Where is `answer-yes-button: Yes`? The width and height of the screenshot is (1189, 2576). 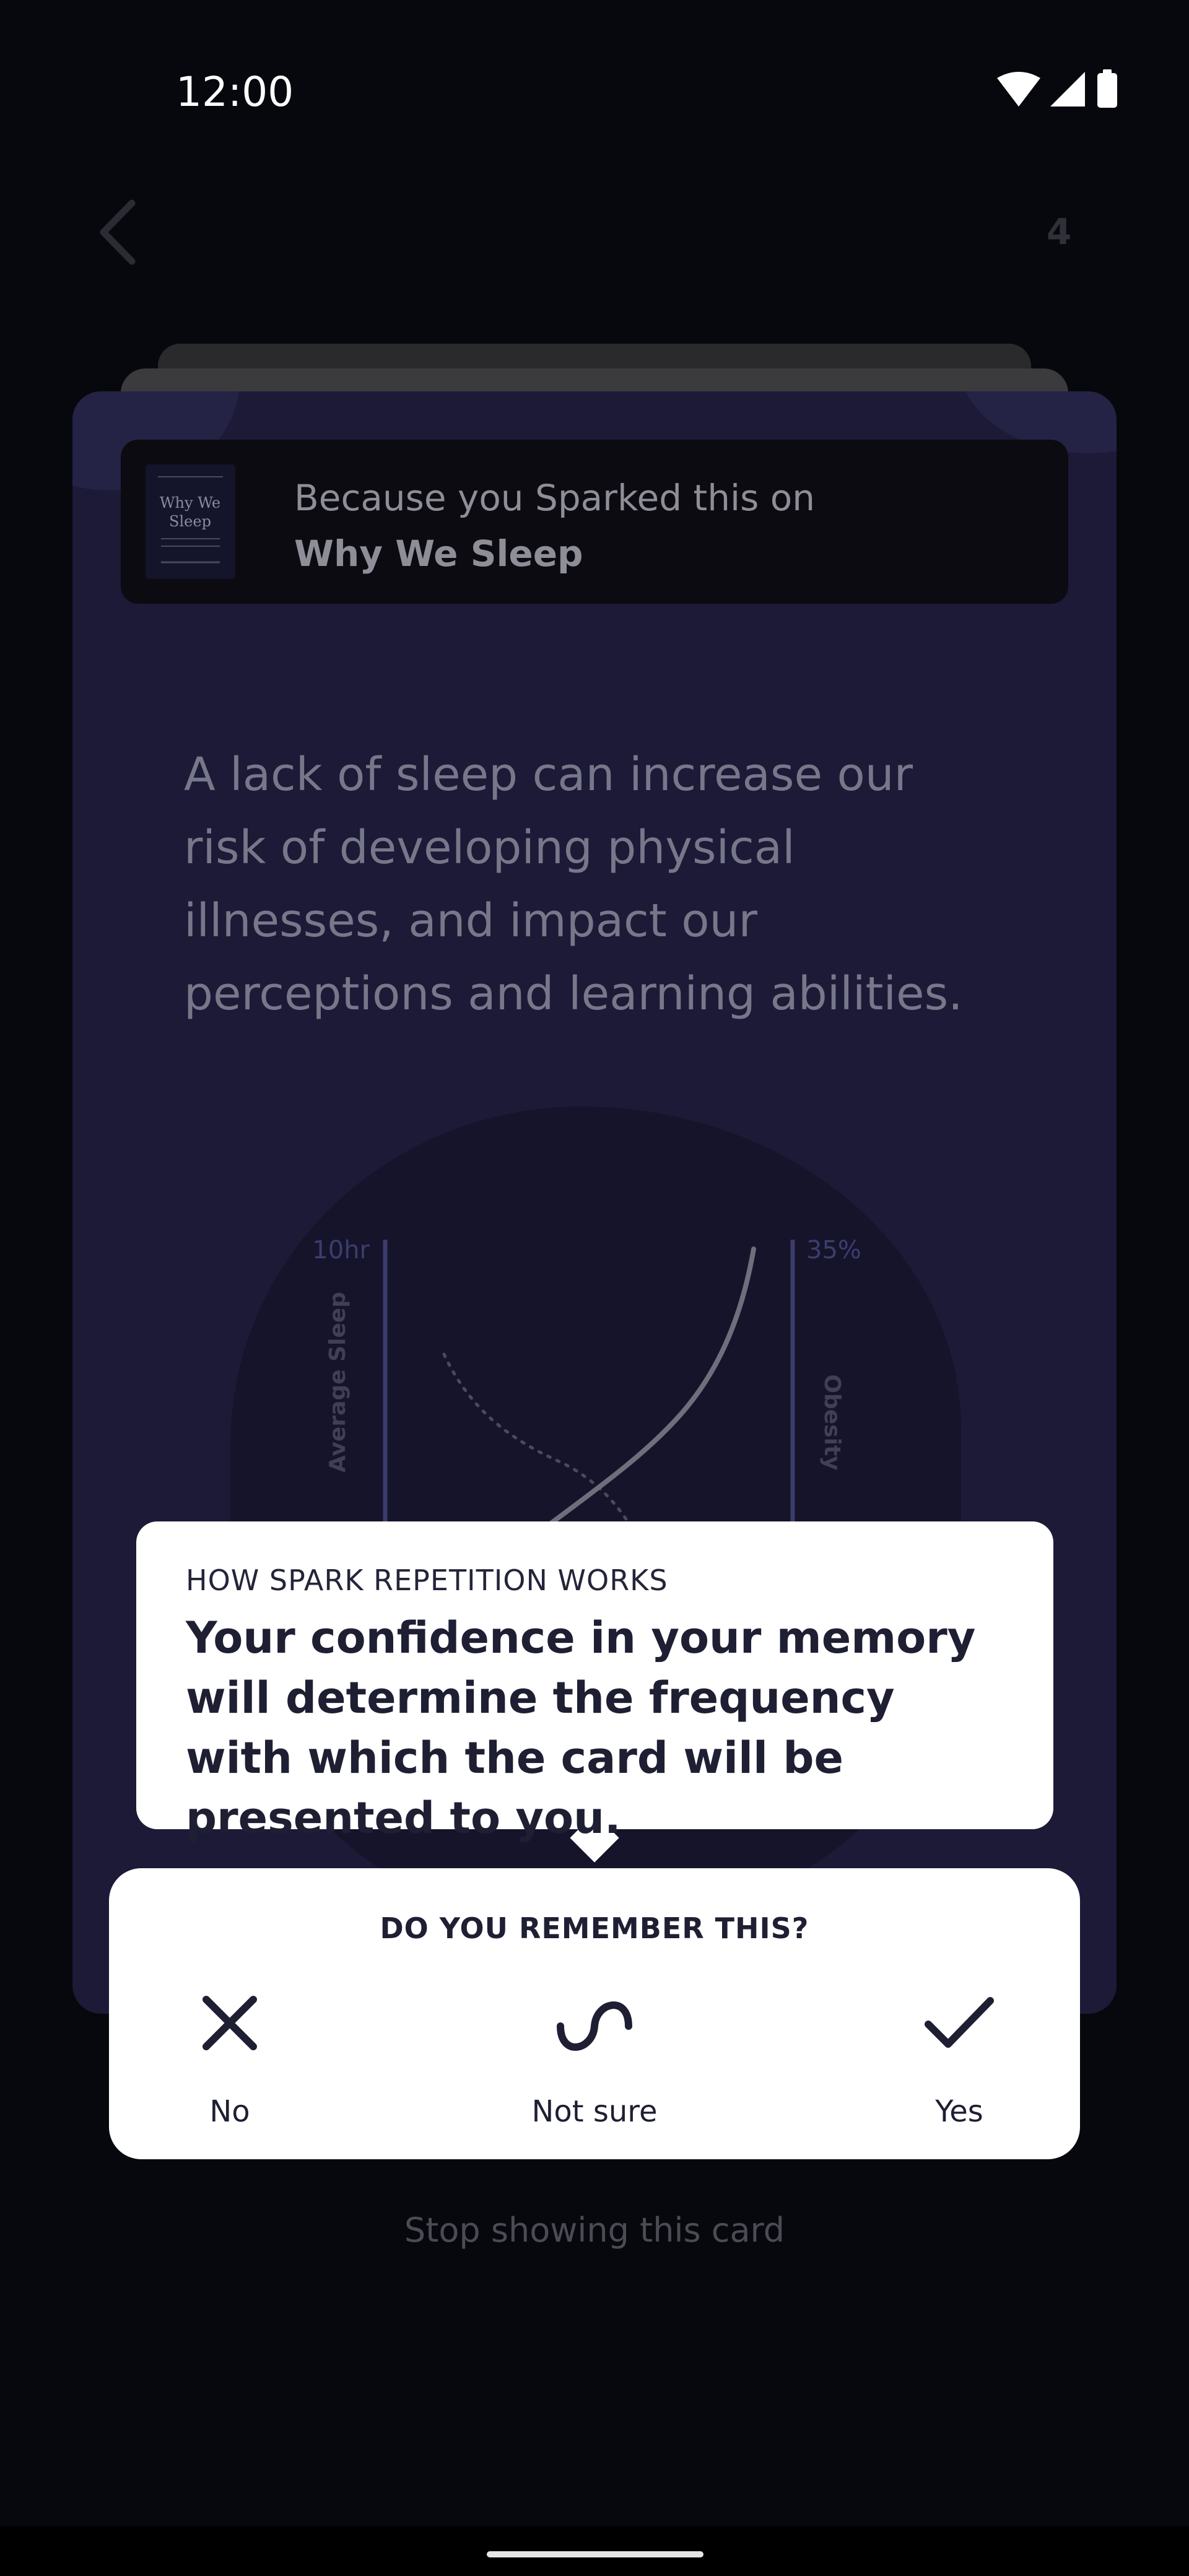 answer-yes-button: Yes is located at coordinates (959, 2066).